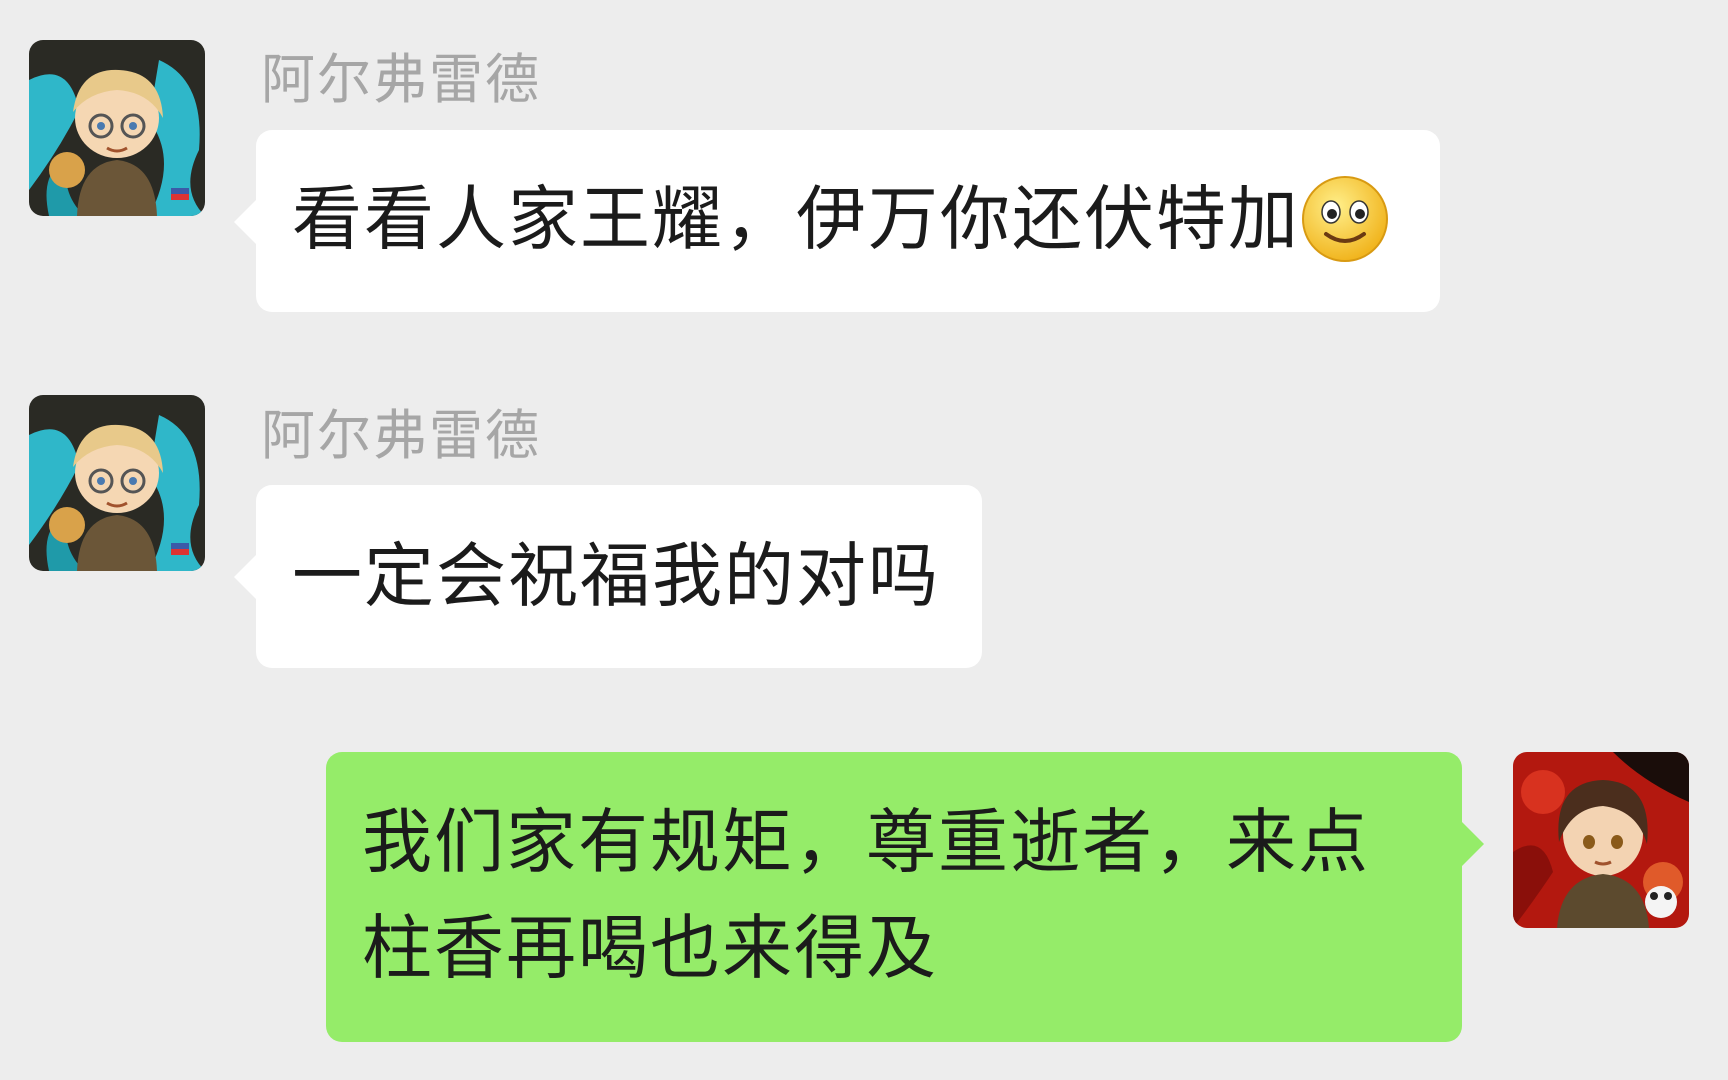  Describe the element at coordinates (866, 842) in the screenshot. I see `message-text-line: 我们家有规矩，尊重逝者，来点` at that location.